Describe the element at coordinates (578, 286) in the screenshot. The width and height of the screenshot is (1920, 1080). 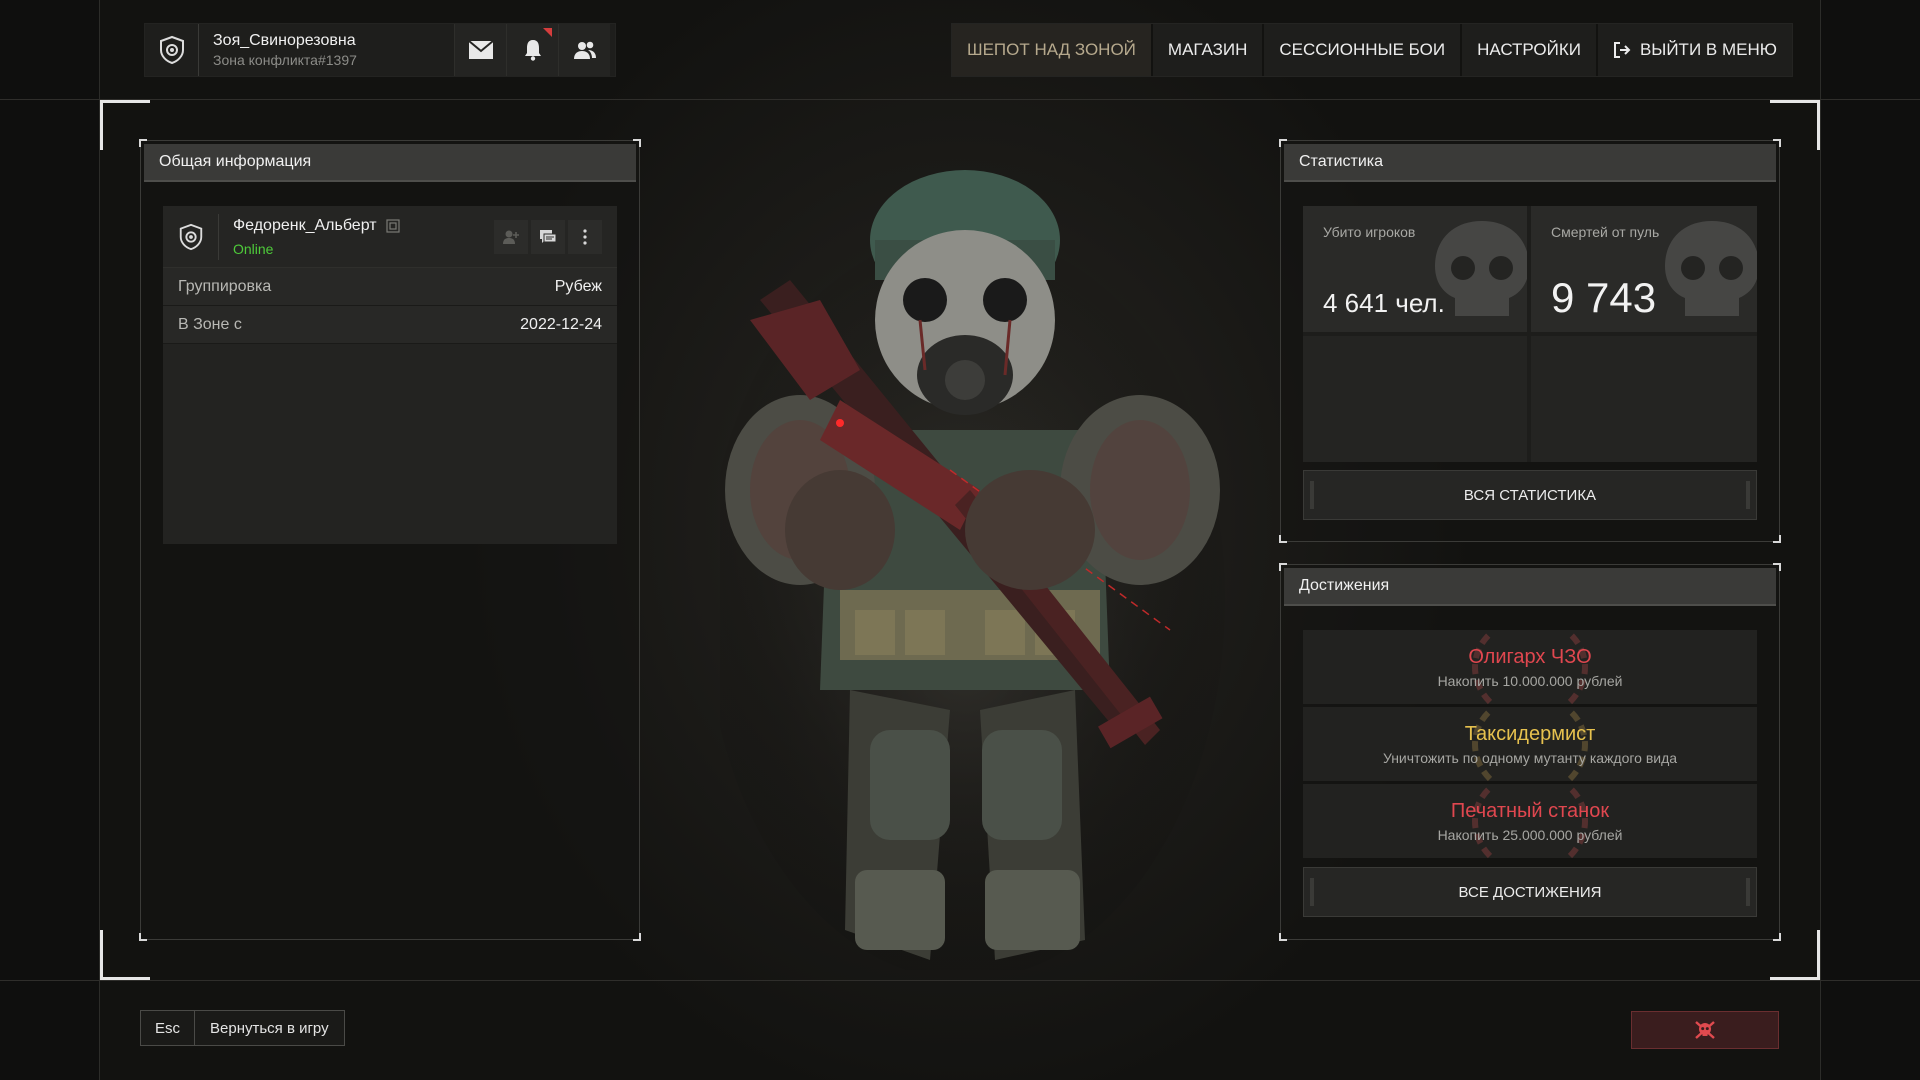
I see `info-value-faction: Рубеж` at that location.